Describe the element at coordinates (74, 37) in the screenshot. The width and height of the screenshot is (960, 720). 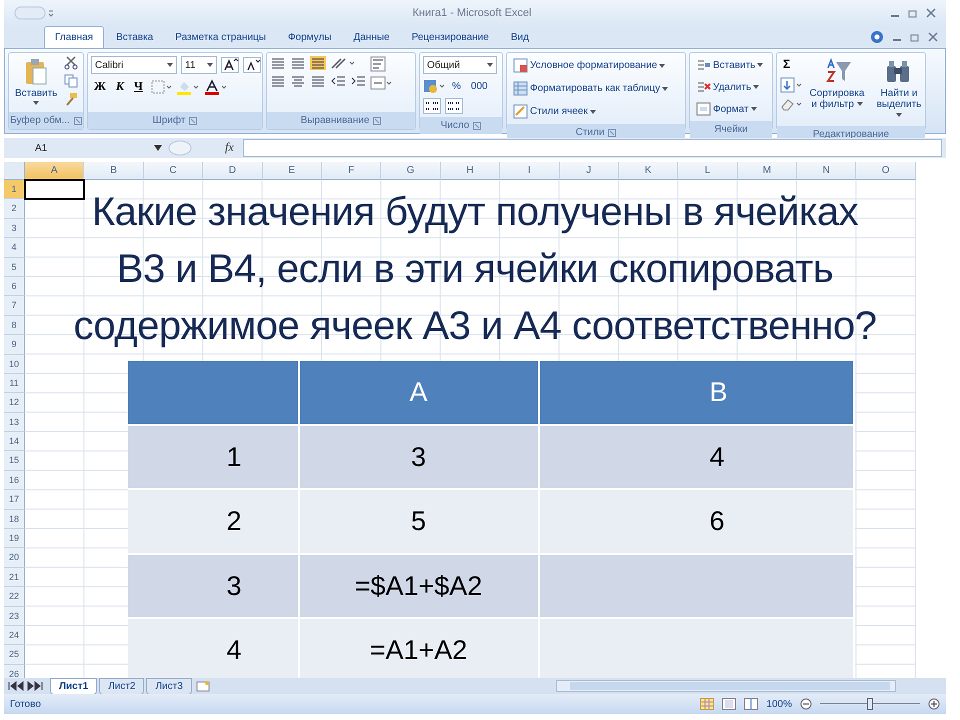
I see `ribbon-tab: Главная` at that location.